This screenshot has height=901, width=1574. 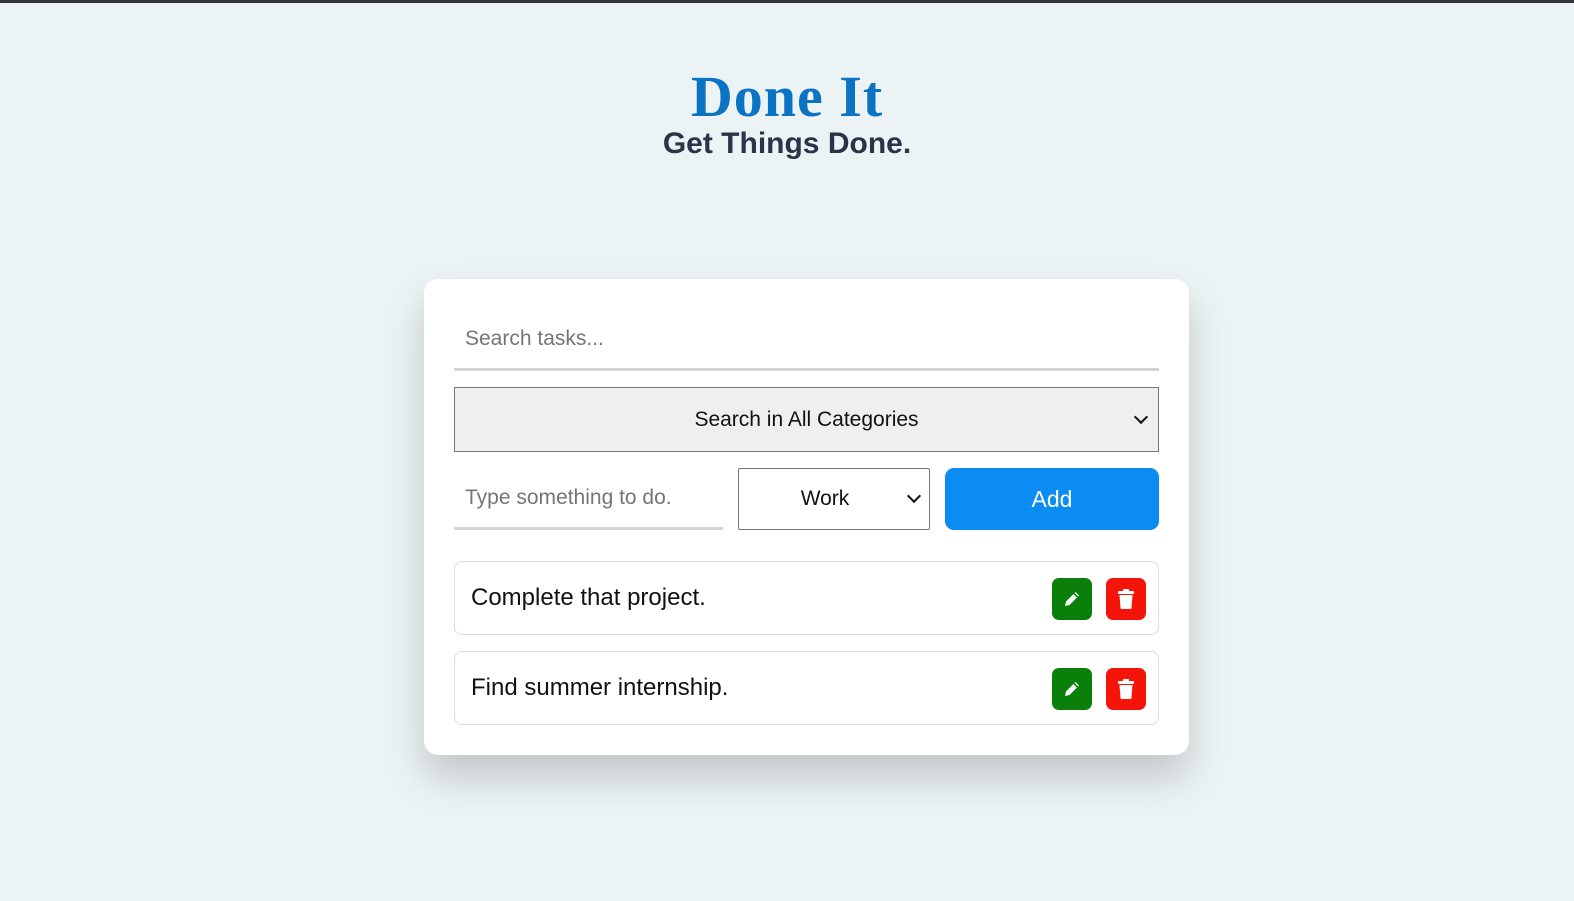 I want to click on task-item: Find summer internship., so click(x=806, y=688).